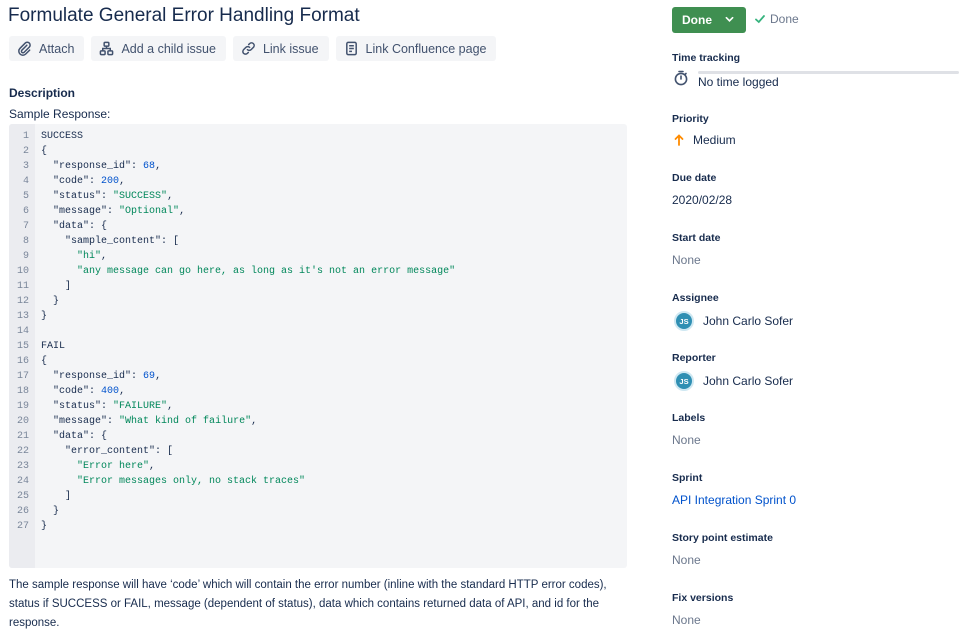 The height and width of the screenshot is (634, 963). What do you see at coordinates (89, 181) in the screenshot?
I see `code-line: "code": 200,` at bounding box center [89, 181].